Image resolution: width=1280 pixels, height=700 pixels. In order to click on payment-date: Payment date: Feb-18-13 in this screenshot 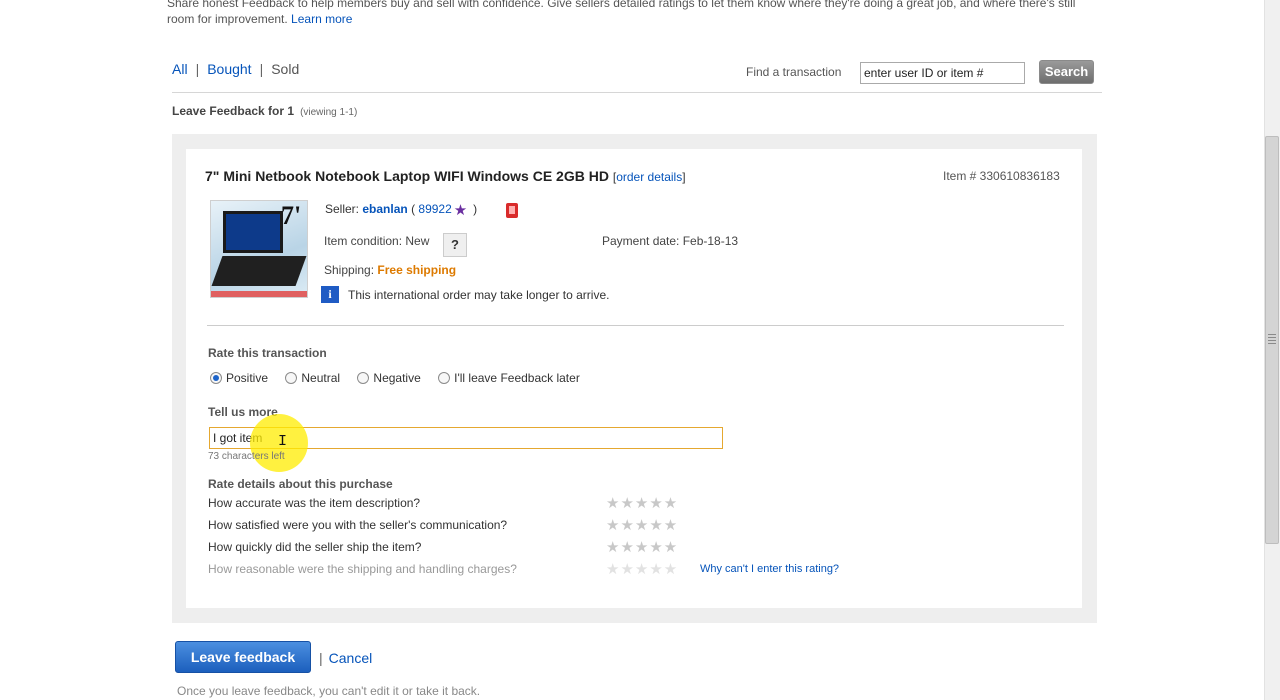, I will do `click(670, 241)`.